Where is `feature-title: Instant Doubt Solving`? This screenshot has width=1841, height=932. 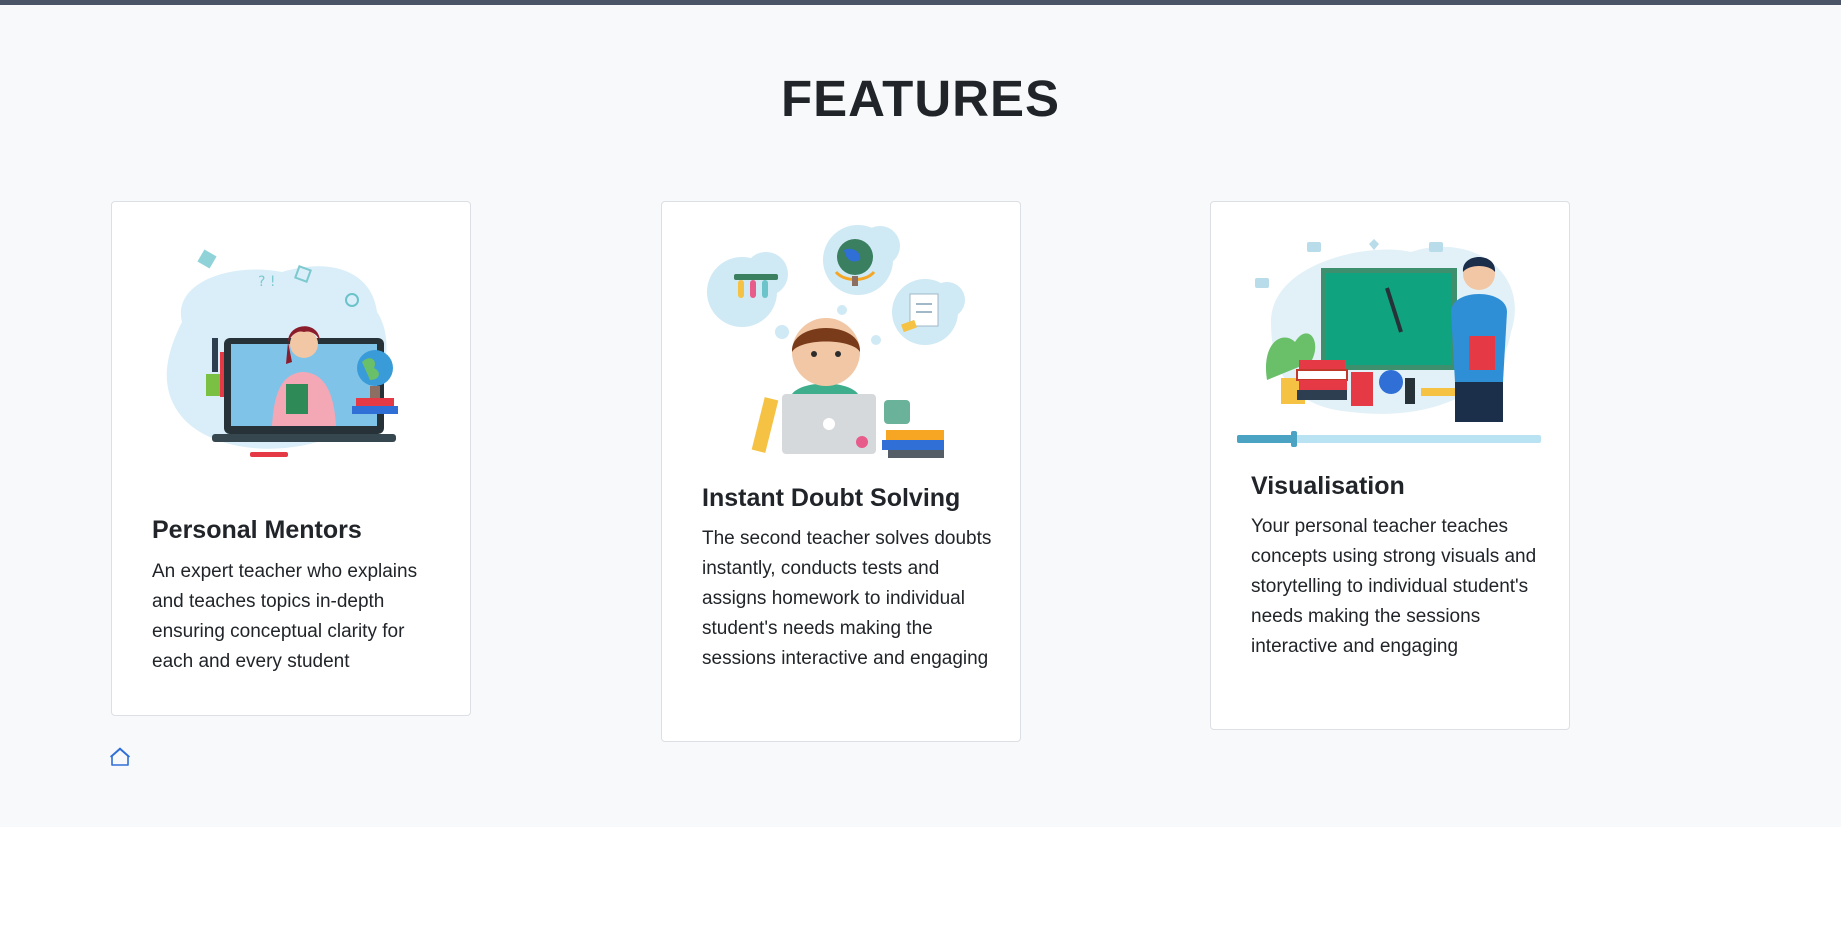 feature-title: Instant Doubt Solving is located at coordinates (831, 498).